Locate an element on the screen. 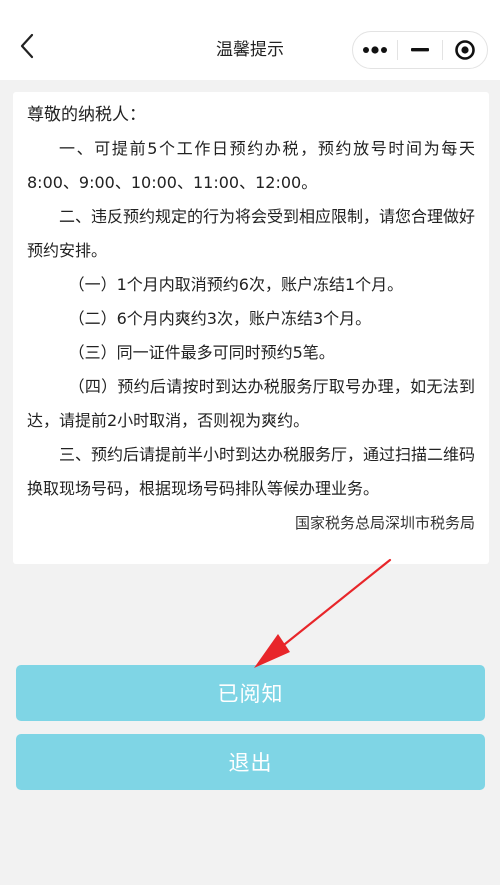 This screenshot has width=500, height=885. more-dots-icon is located at coordinates (375, 50).